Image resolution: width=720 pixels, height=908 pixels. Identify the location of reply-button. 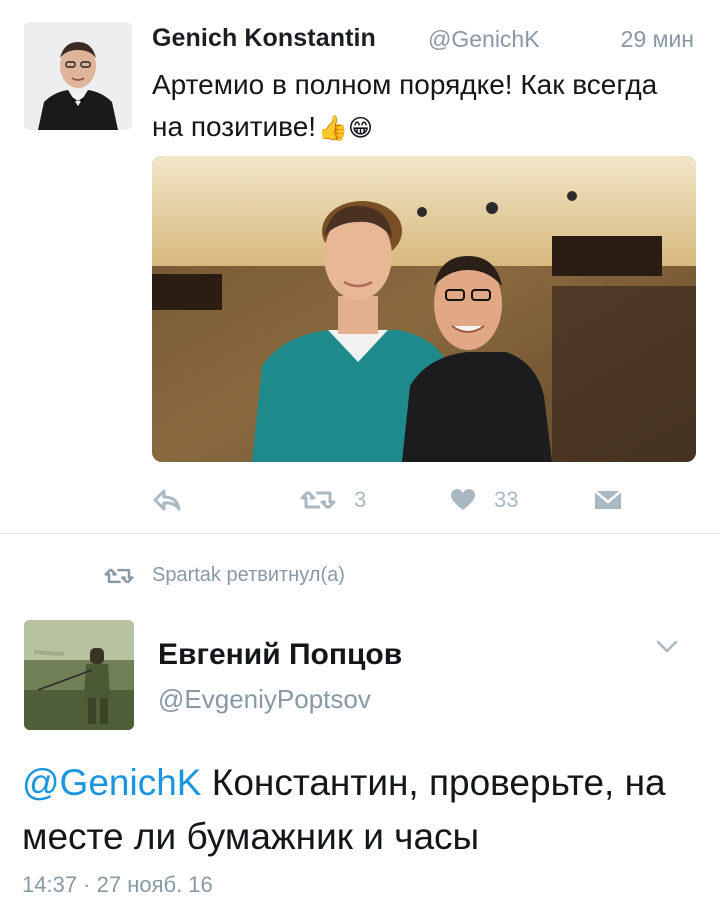
(167, 500).